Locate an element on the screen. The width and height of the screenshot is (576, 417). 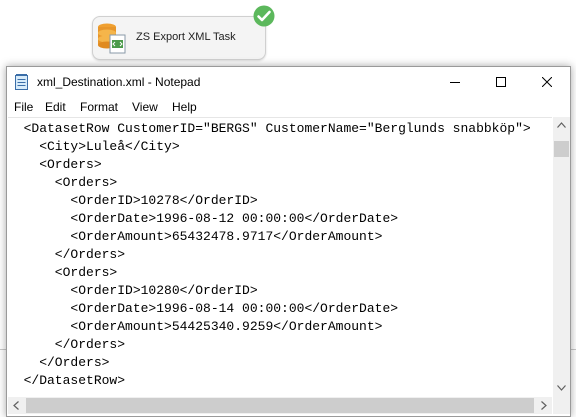
title-bar: xml_Destination.xml - Notepad is located at coordinates (288, 82).